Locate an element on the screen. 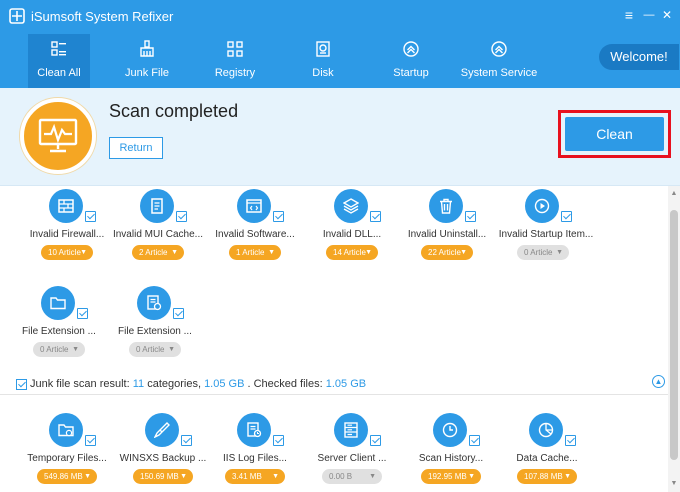 Image resolution: width=680 pixels, height=492 pixels. nav-registry: Registry is located at coordinates (235, 61).